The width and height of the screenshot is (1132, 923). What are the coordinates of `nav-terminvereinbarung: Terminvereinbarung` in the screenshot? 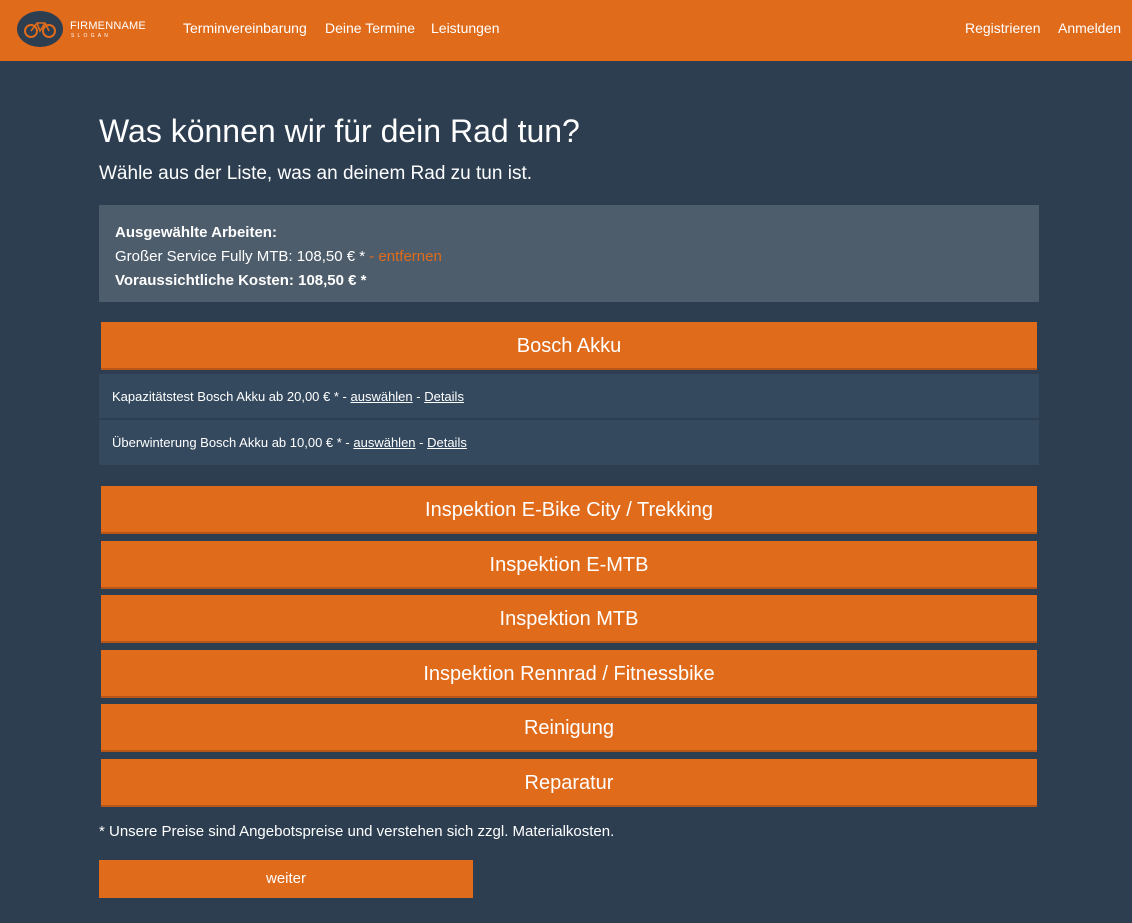 It's located at (245, 28).